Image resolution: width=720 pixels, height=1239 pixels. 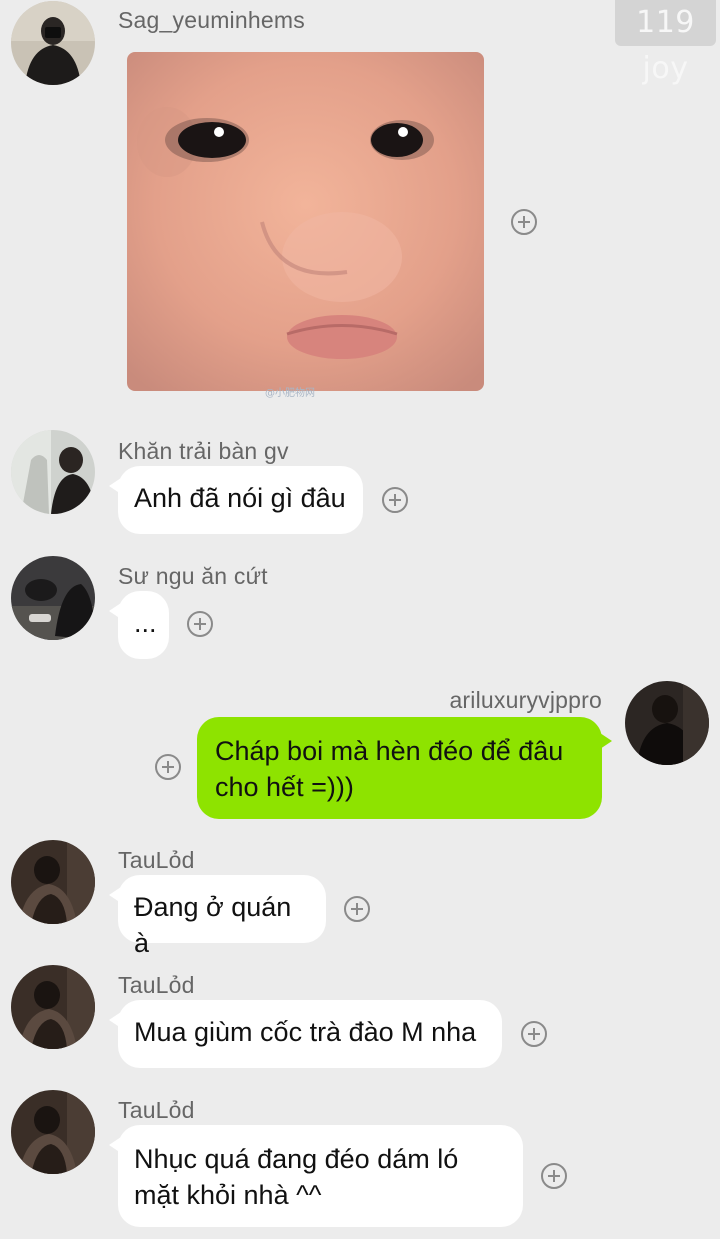 I want to click on message-bubble: Mua giùm cốc trà đào M nha, so click(x=305, y=1034).